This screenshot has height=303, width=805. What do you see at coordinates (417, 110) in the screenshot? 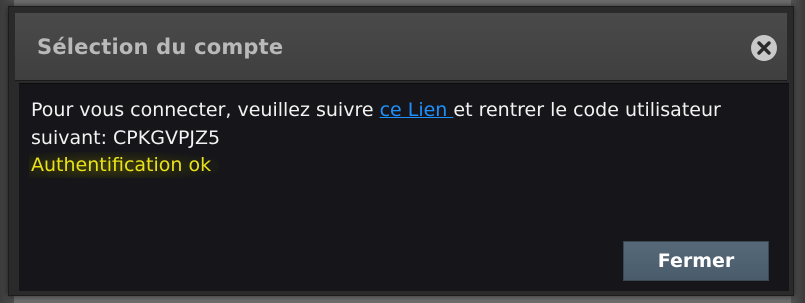
I see `login-link: ce Lien` at bounding box center [417, 110].